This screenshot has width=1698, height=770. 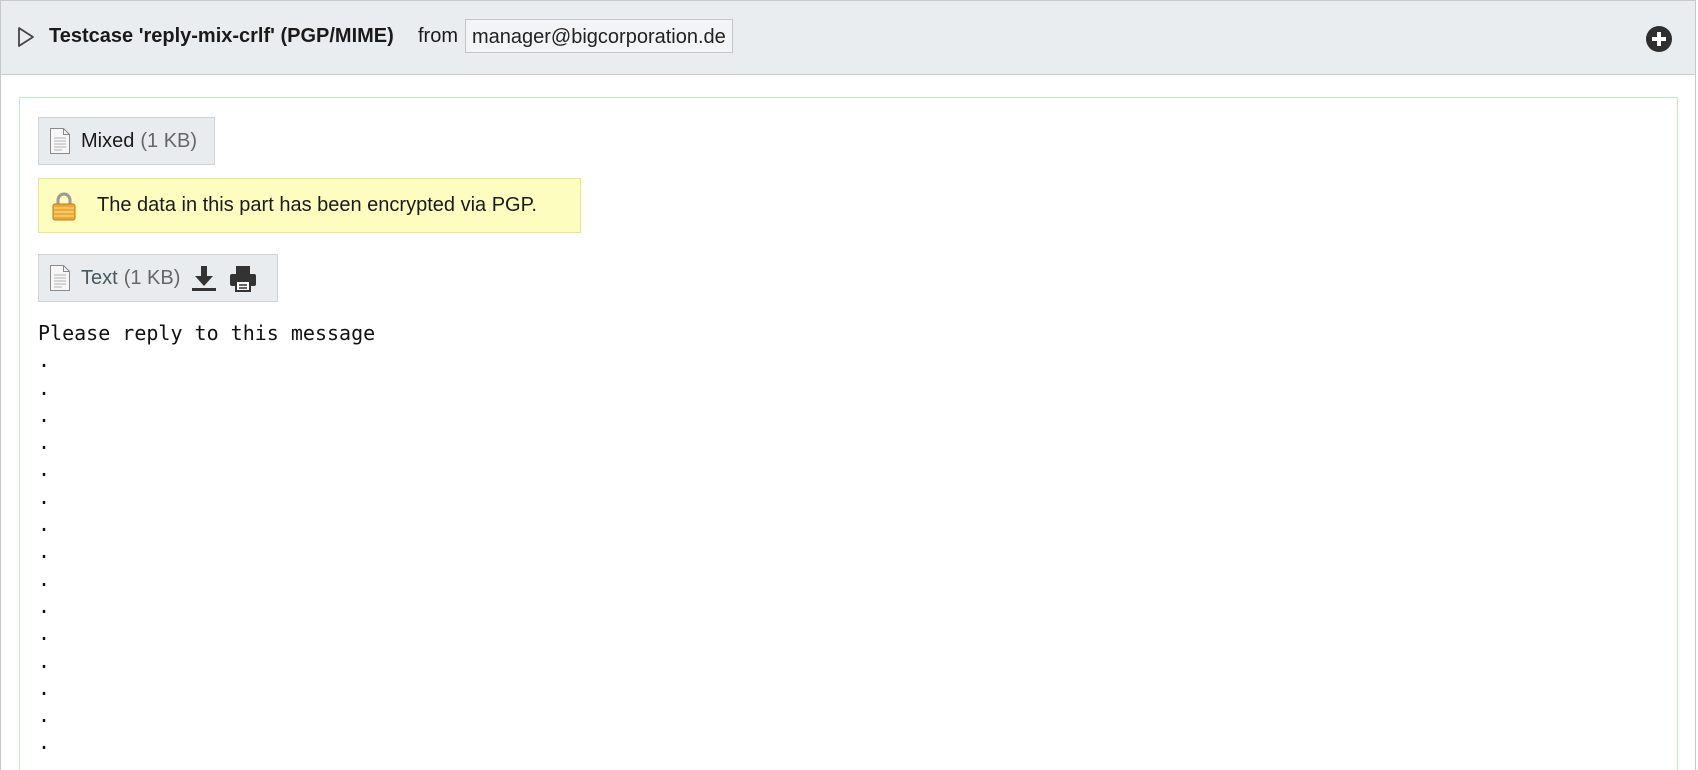 What do you see at coordinates (243, 278) in the screenshot?
I see `printer-icon` at bounding box center [243, 278].